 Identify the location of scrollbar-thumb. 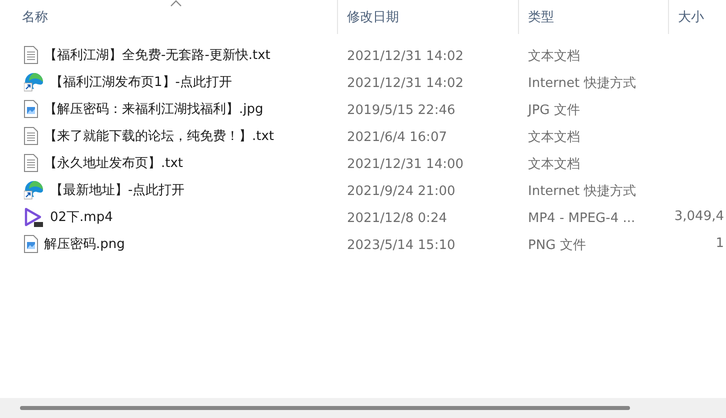
(325, 408).